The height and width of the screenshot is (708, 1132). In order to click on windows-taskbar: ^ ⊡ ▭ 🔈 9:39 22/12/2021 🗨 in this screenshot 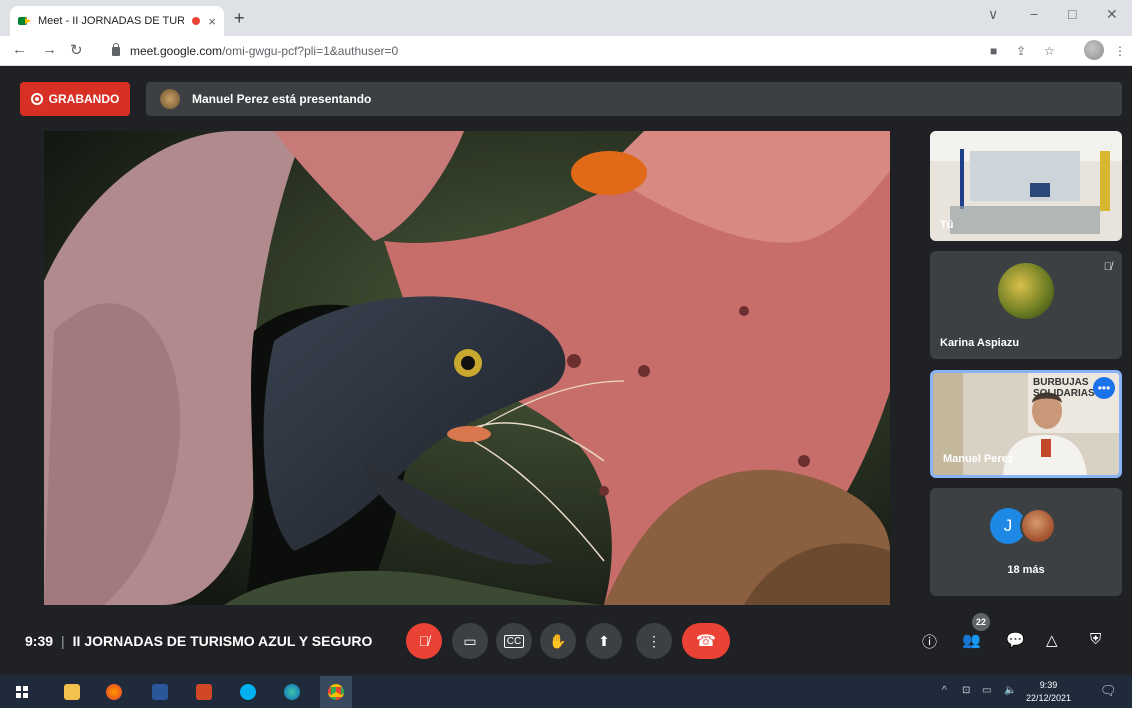, I will do `click(566, 691)`.